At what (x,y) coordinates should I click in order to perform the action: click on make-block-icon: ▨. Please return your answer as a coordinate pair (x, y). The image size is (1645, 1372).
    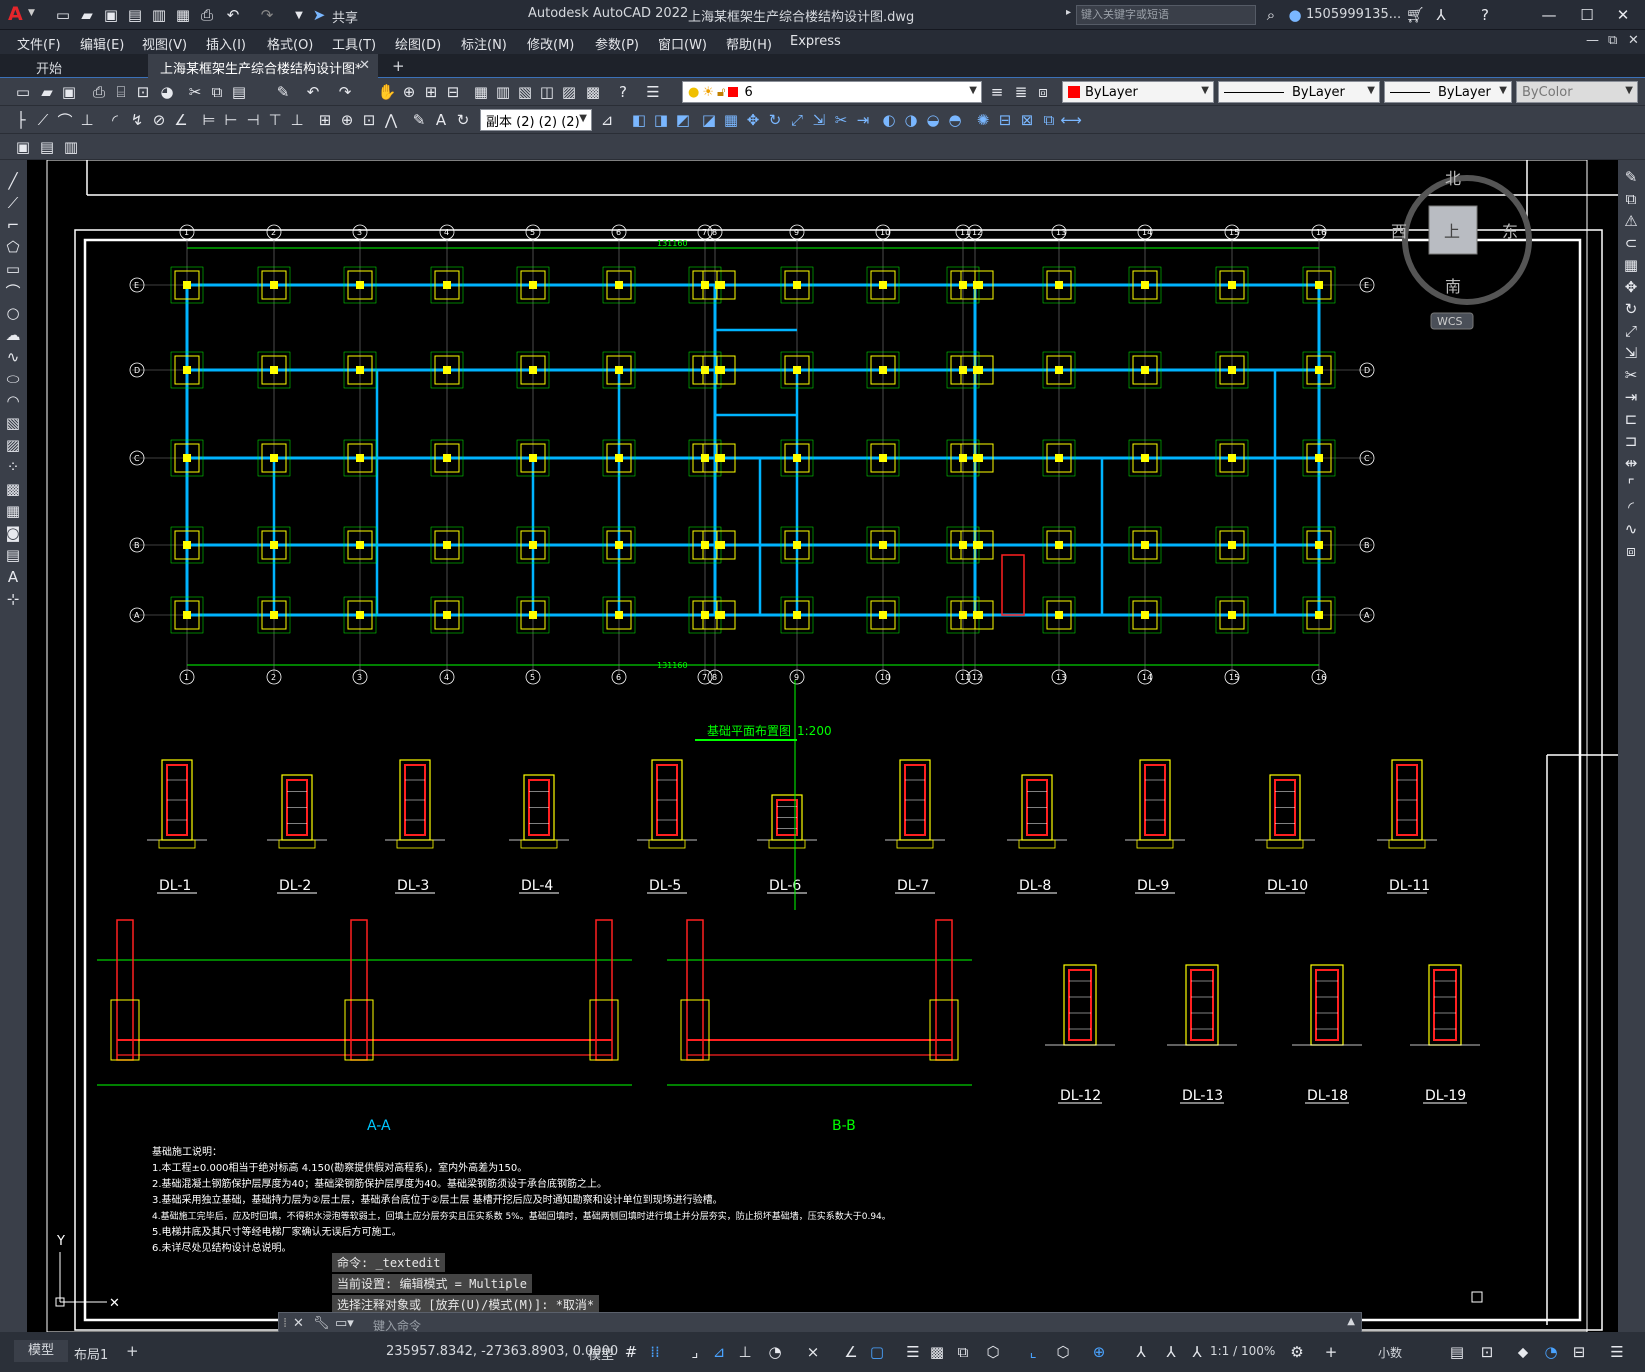
    Looking at the image, I should click on (13, 445).